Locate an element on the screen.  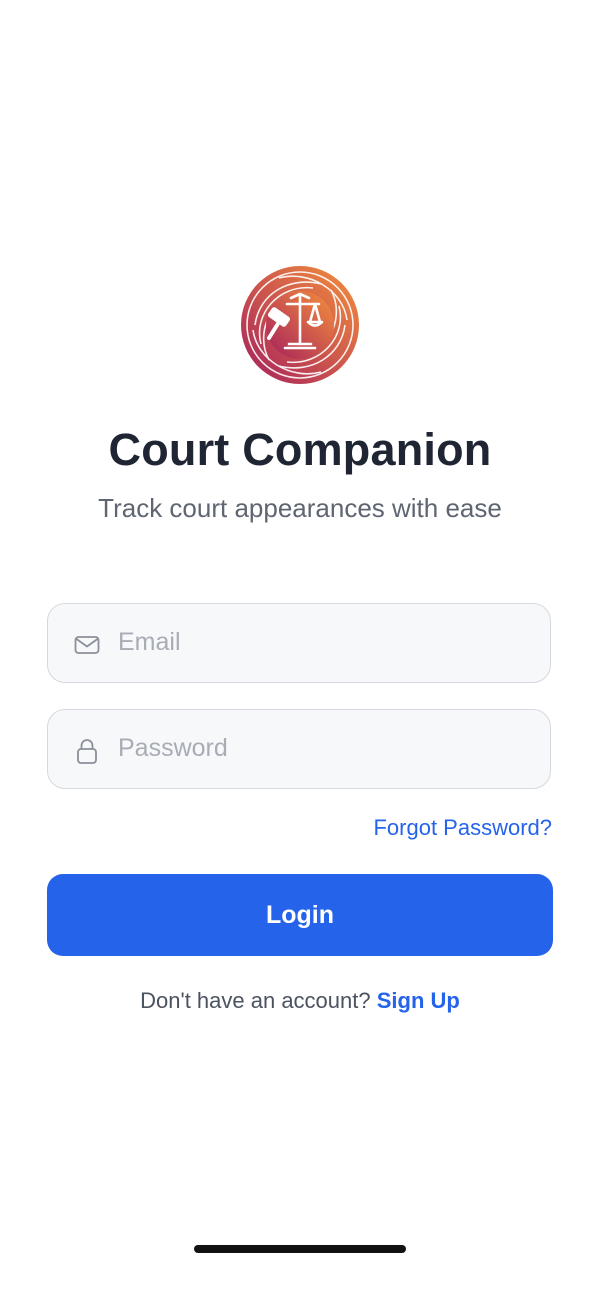
home-indicator is located at coordinates (300, 1249).